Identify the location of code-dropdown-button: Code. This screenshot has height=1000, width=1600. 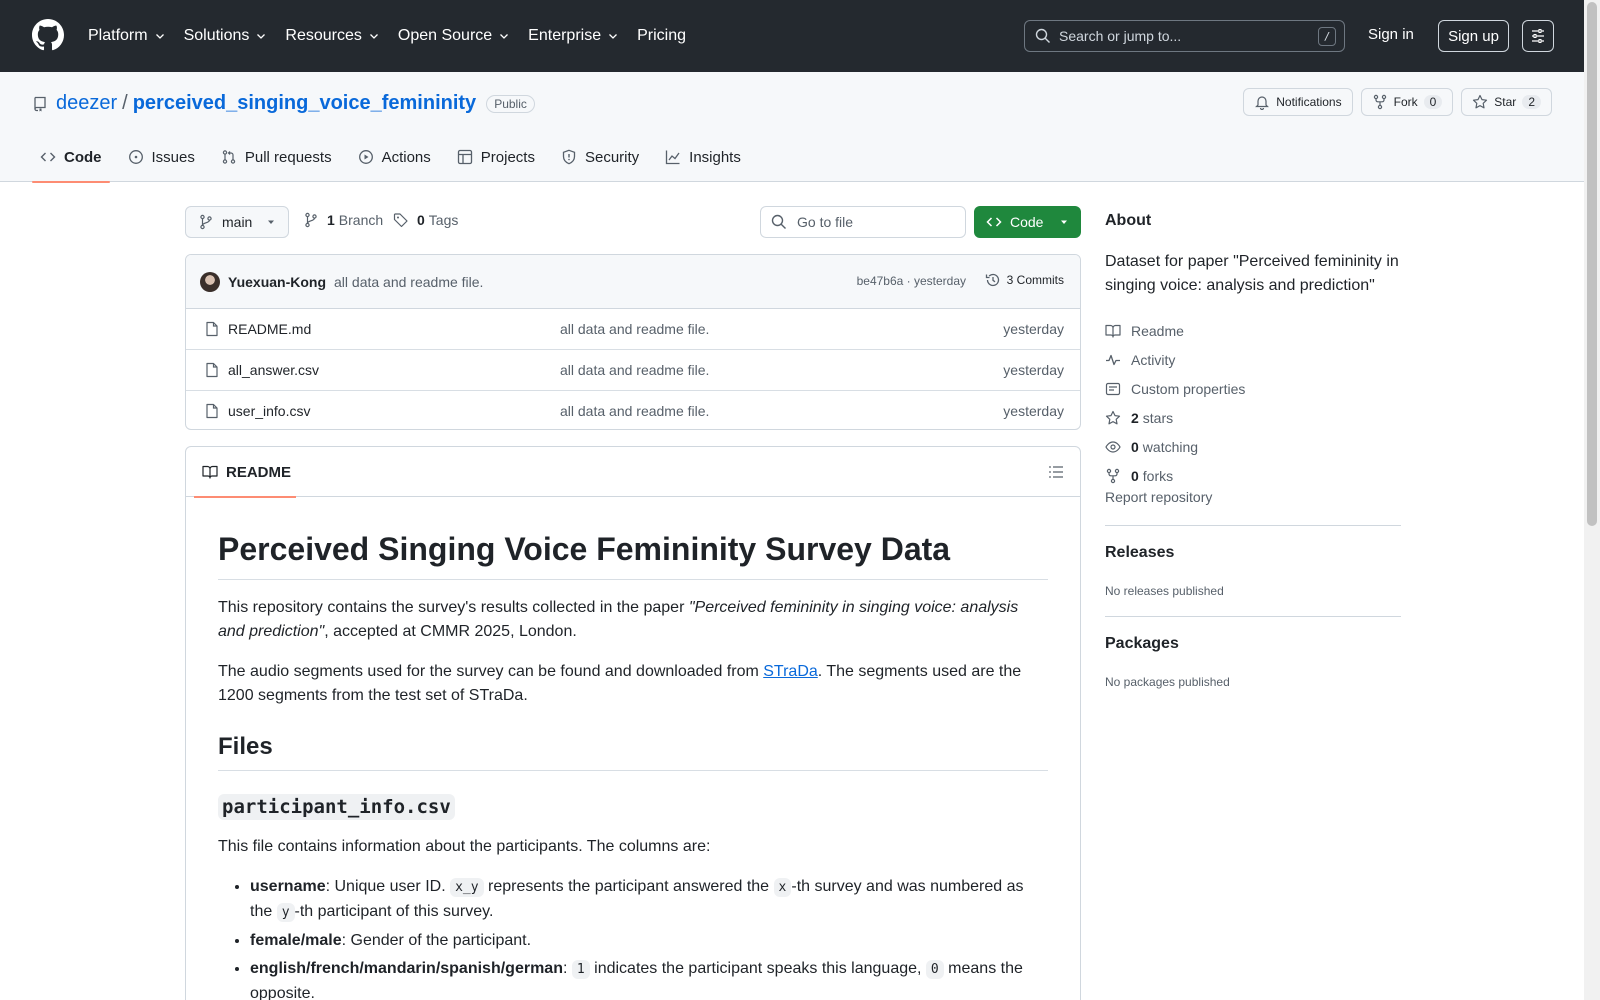
(1027, 222).